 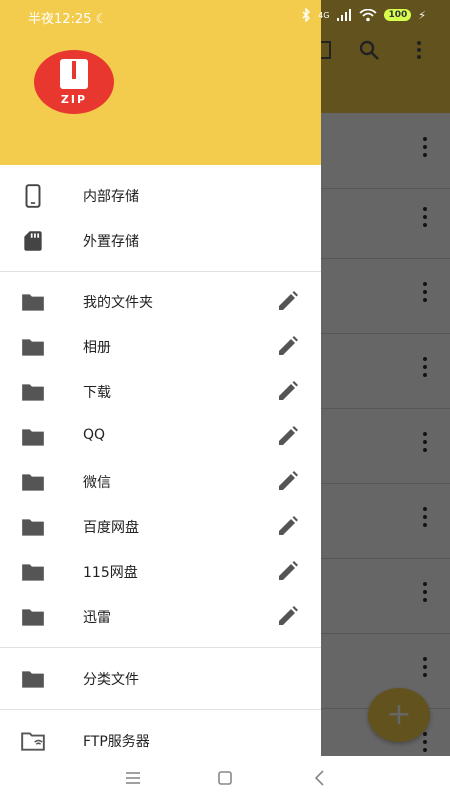 What do you see at coordinates (160, 616) in the screenshot?
I see `drawer-item-folder: 迅雷` at bounding box center [160, 616].